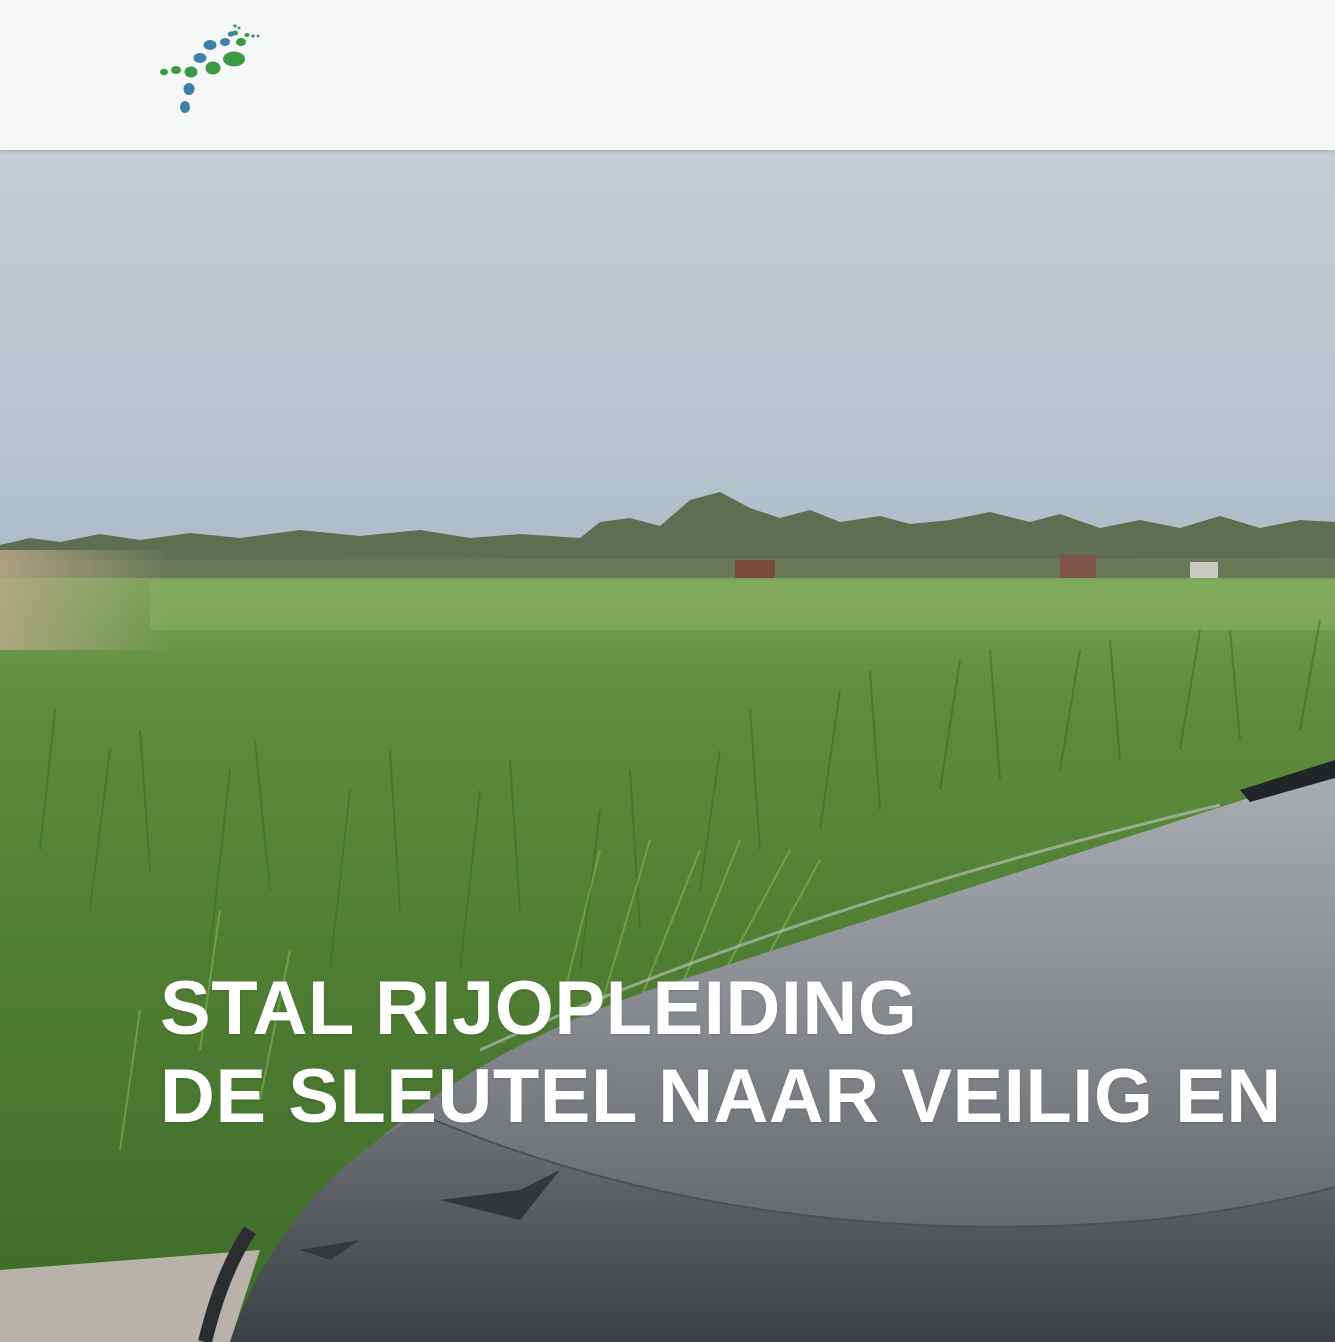  I want to click on logo-link, so click(210, 70).